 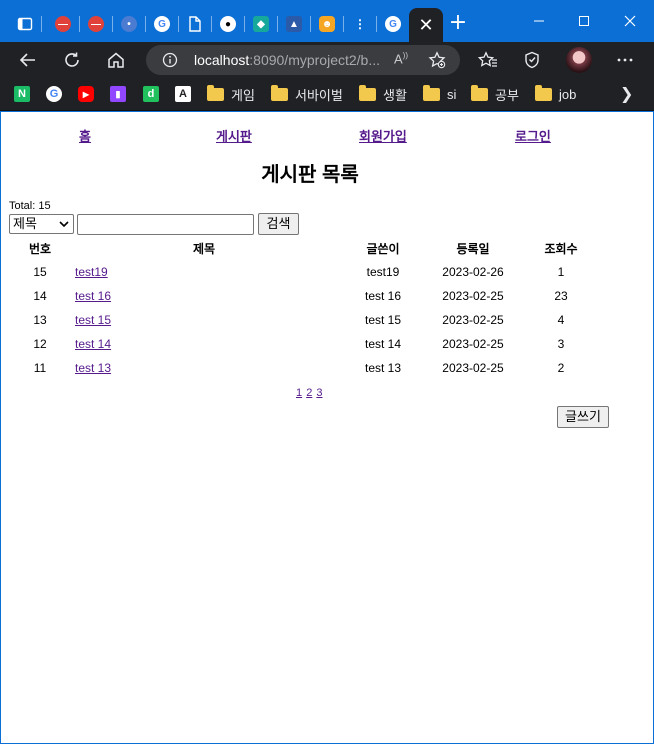 I want to click on tab-3: •, so click(x=129, y=24).